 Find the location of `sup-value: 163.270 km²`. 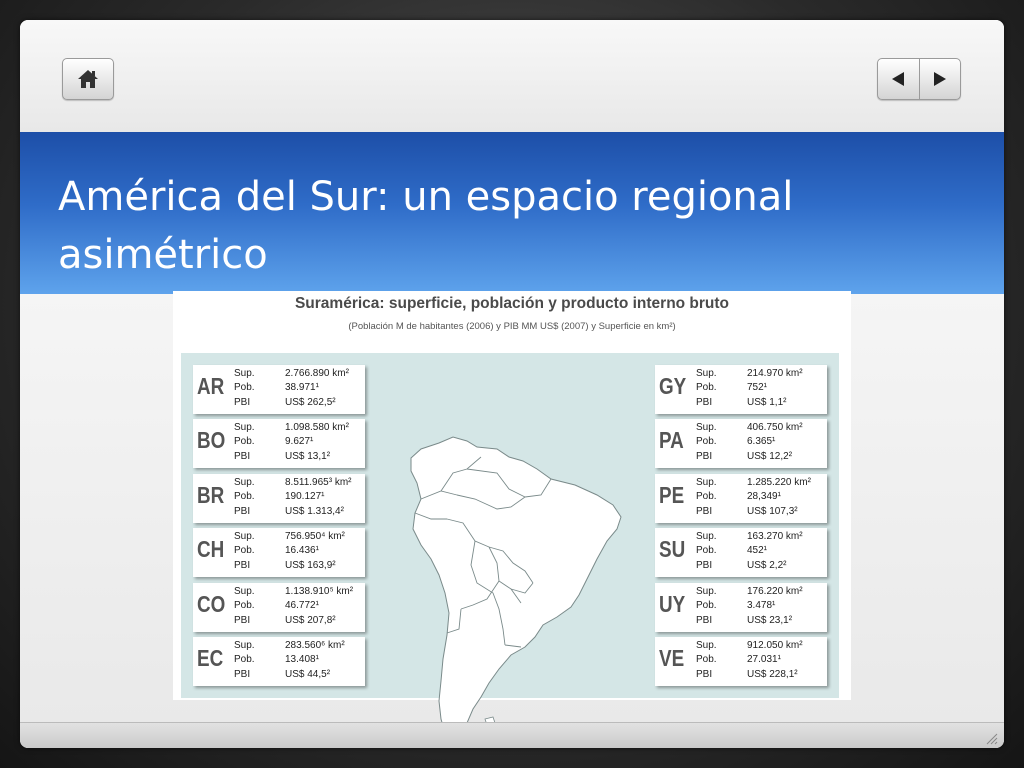

sup-value: 163.270 km² is located at coordinates (775, 537).